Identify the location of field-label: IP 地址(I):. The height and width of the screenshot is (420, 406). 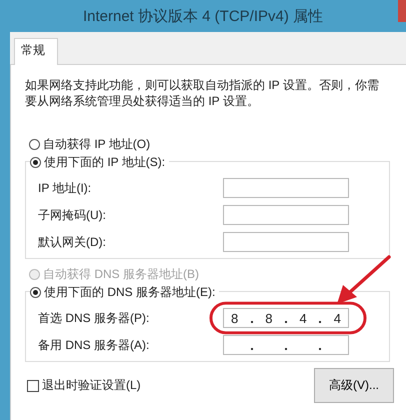
(64, 188).